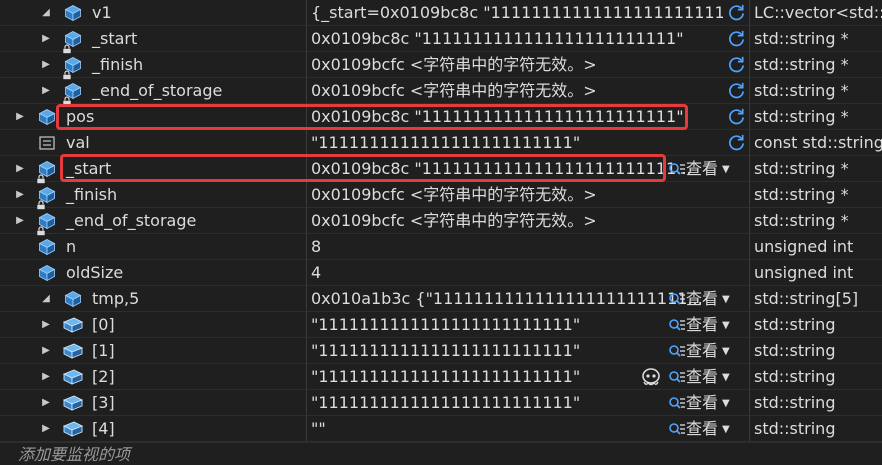  What do you see at coordinates (517, 246) in the screenshot?
I see `variable-value: 8` at bounding box center [517, 246].